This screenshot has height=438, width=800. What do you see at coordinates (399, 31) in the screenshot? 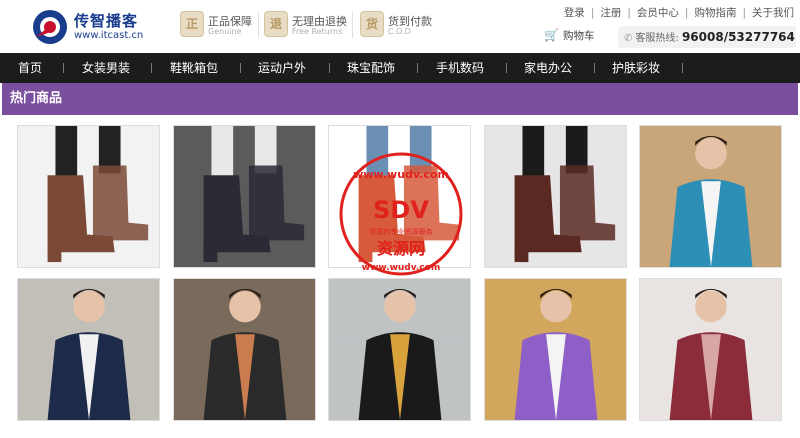
I see `feature-subtitle: C.O.D` at bounding box center [399, 31].